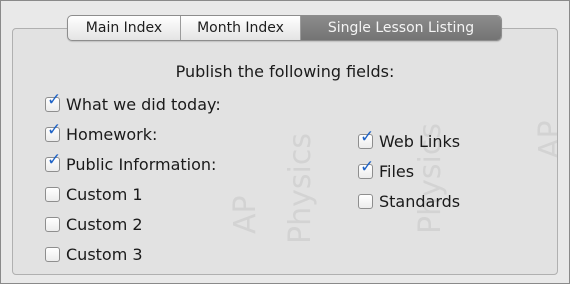  I want to click on checkbox-standards: Standards, so click(409, 201).